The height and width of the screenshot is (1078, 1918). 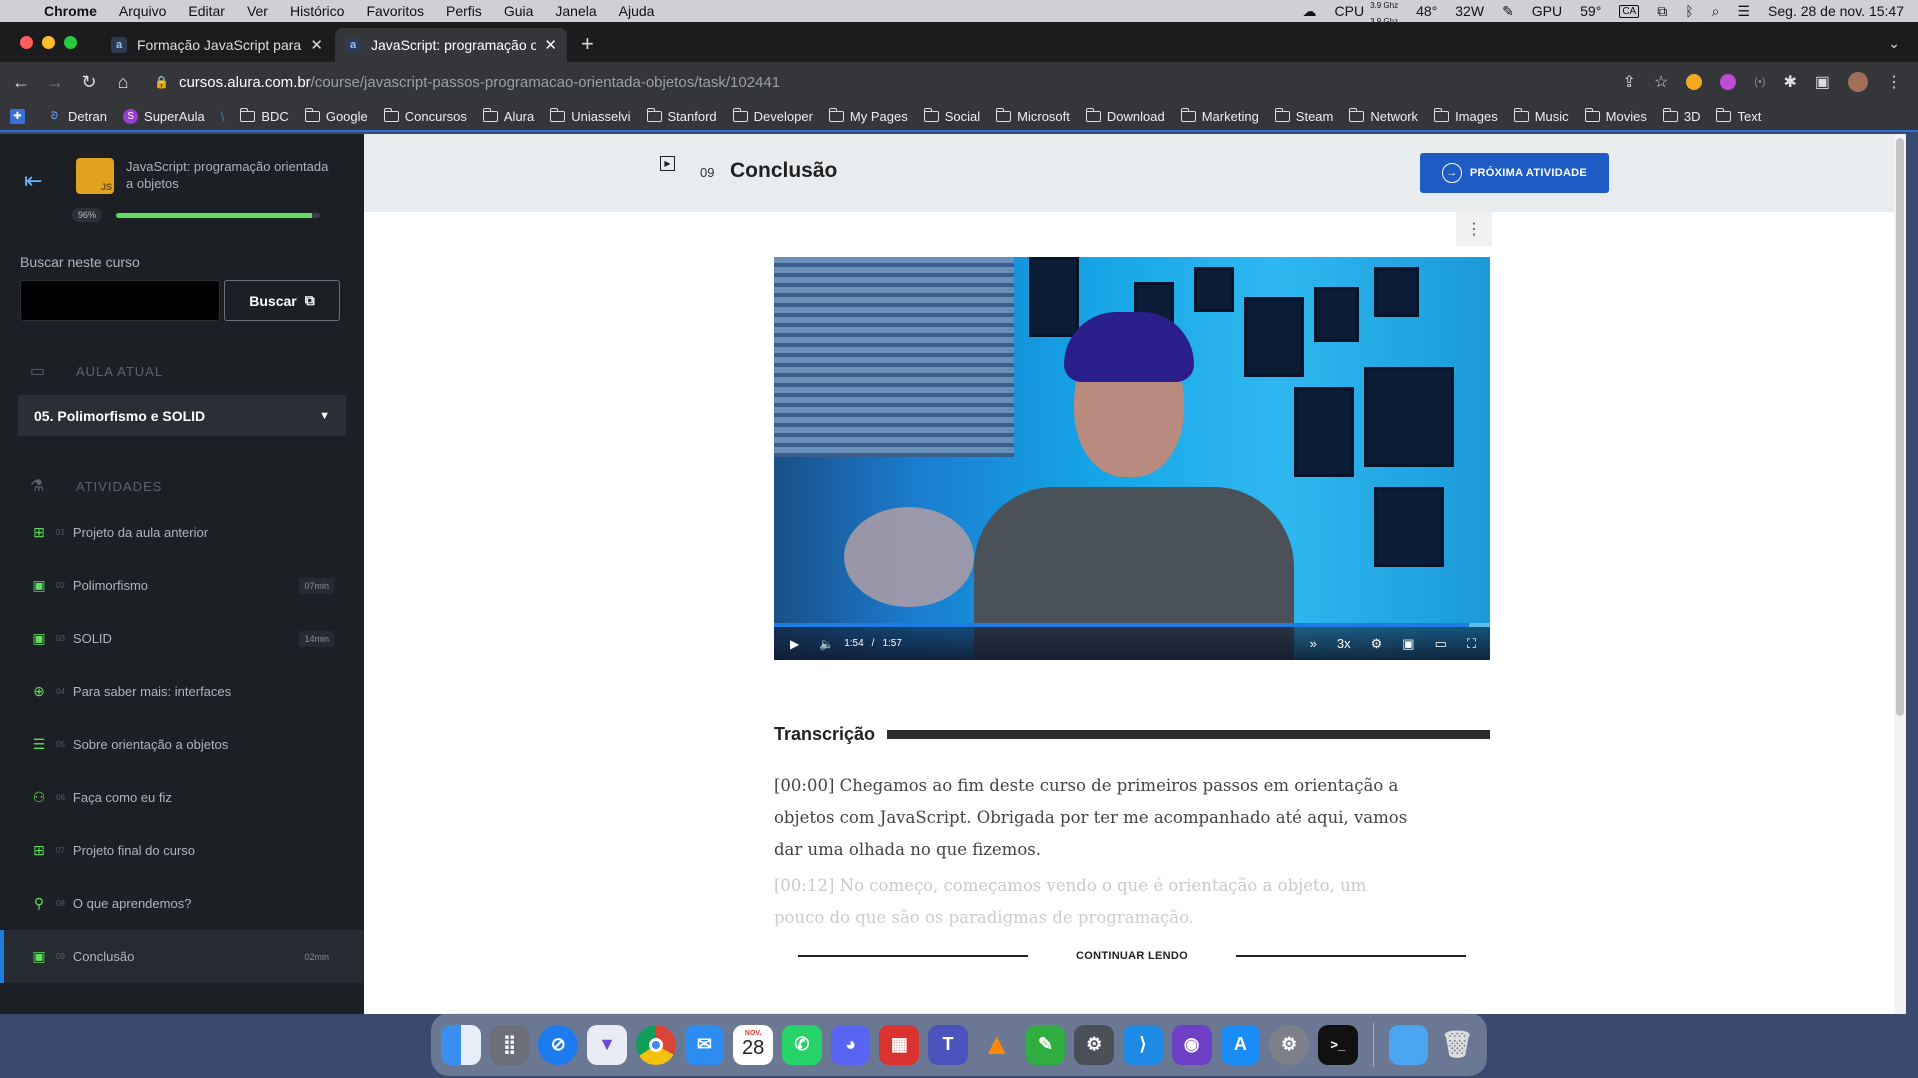 I want to click on bookmark-pin: ✚, so click(x=20, y=116).